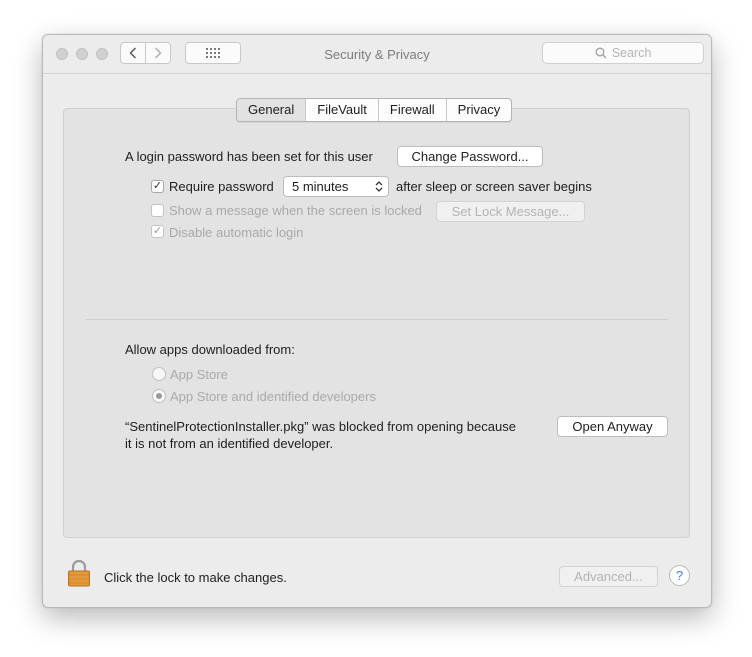 This screenshot has width=752, height=657. I want to click on help-button: ?, so click(679, 575).